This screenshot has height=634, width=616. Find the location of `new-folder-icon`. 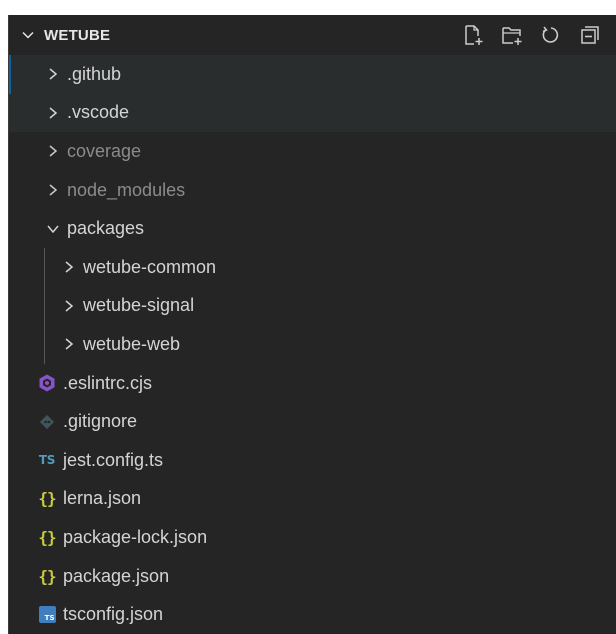

new-folder-icon is located at coordinates (512, 35).